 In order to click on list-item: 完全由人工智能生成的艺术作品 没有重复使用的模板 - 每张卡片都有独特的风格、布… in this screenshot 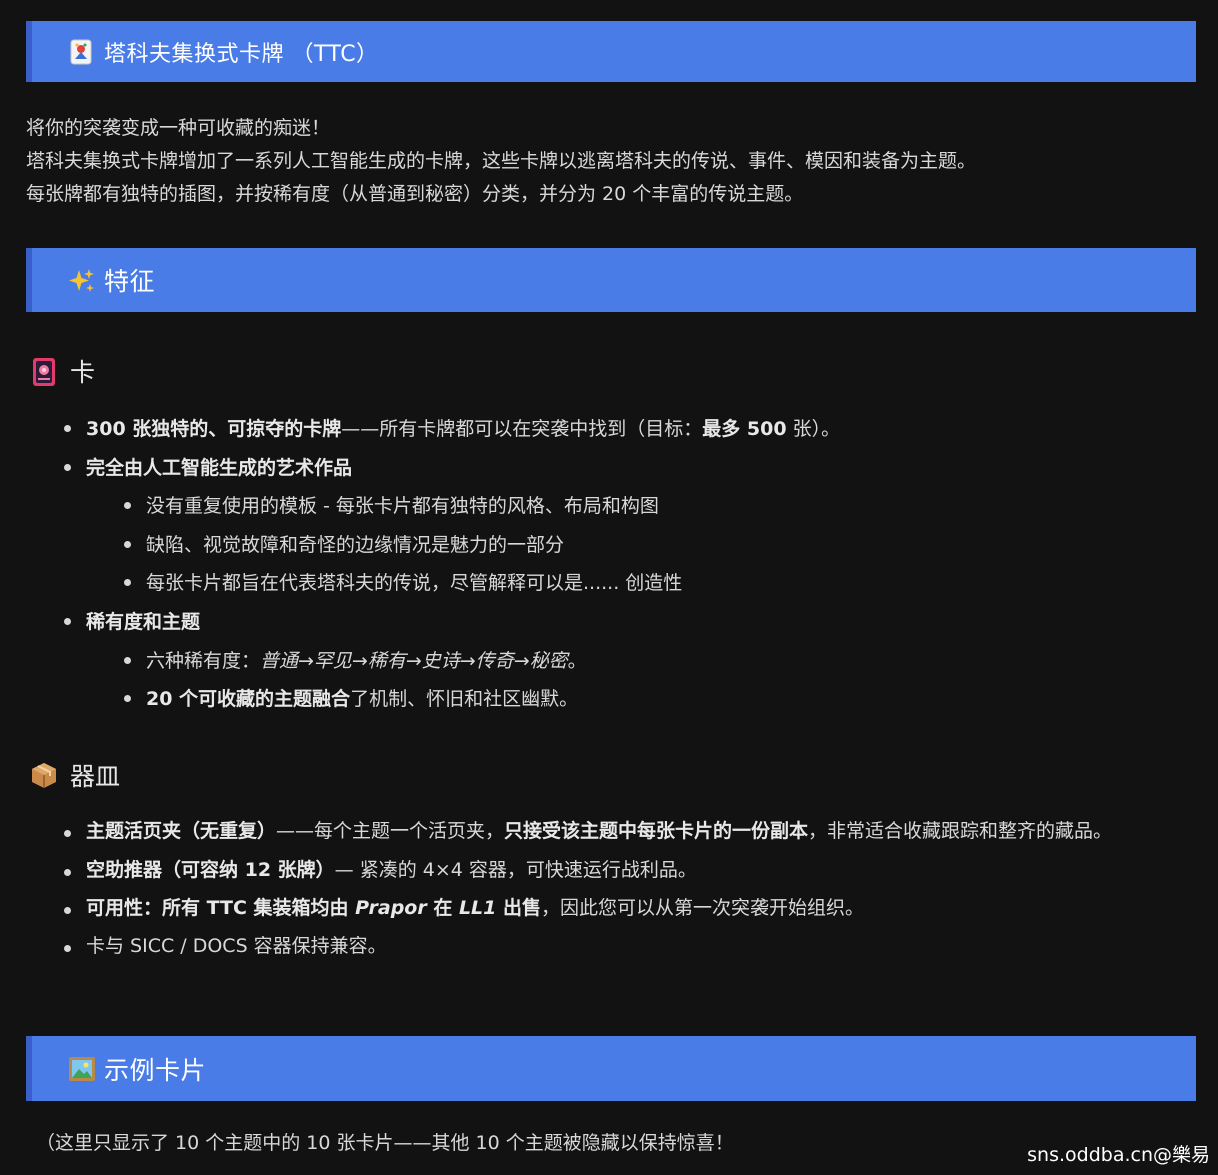, I will do `click(624, 526)`.